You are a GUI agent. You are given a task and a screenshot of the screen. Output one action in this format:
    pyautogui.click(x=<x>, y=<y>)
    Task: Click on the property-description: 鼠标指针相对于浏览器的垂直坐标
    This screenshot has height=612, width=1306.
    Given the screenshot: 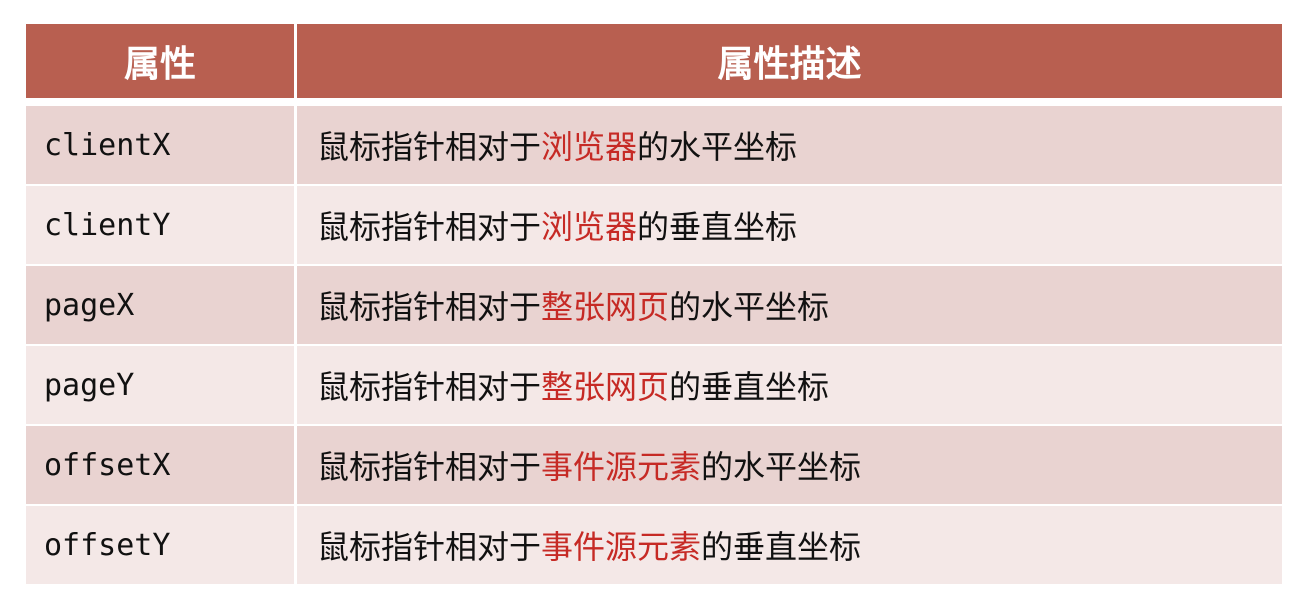 What is the action you would take?
    pyautogui.click(x=789, y=226)
    